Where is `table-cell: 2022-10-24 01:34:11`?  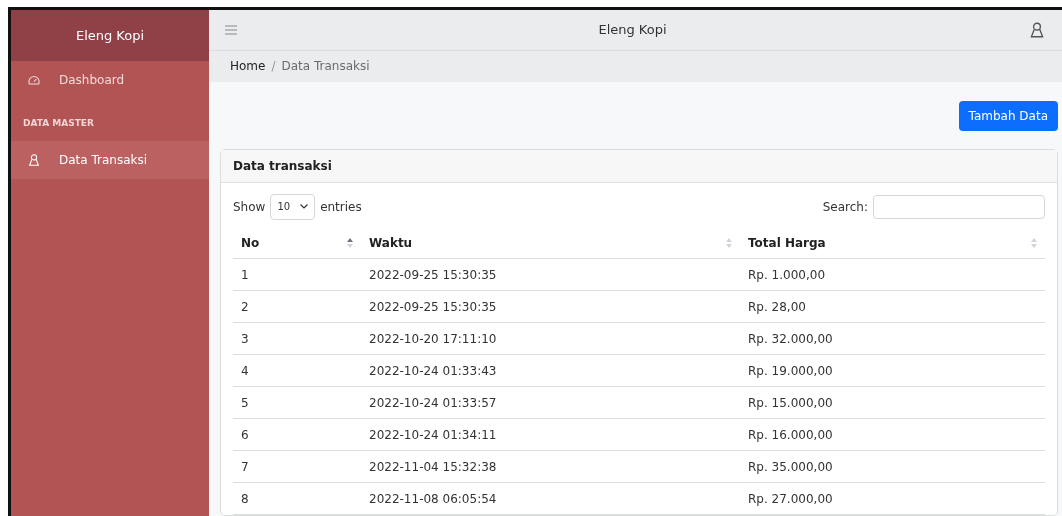 table-cell: 2022-10-24 01:34:11 is located at coordinates (550, 434).